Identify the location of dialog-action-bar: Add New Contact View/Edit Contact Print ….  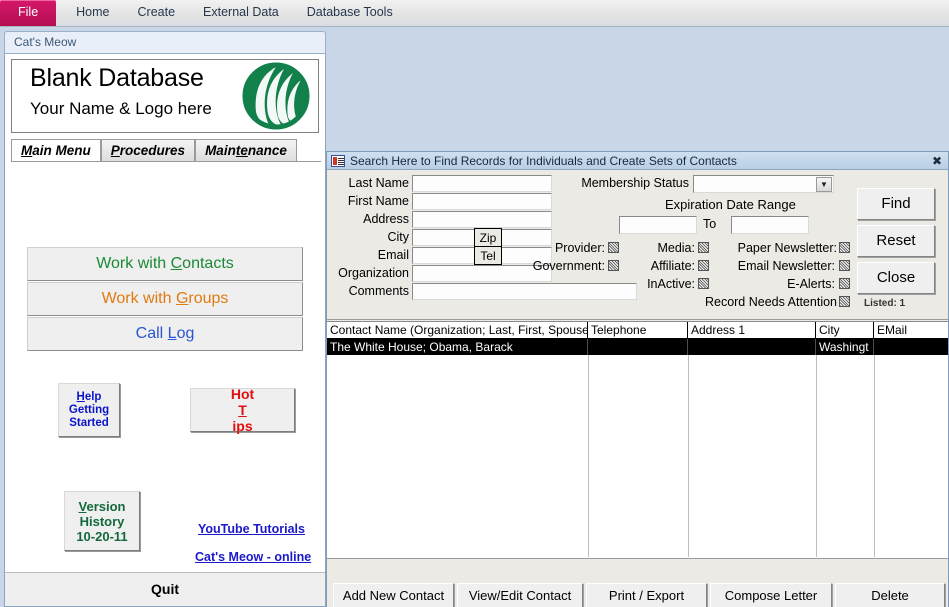
(637, 582).